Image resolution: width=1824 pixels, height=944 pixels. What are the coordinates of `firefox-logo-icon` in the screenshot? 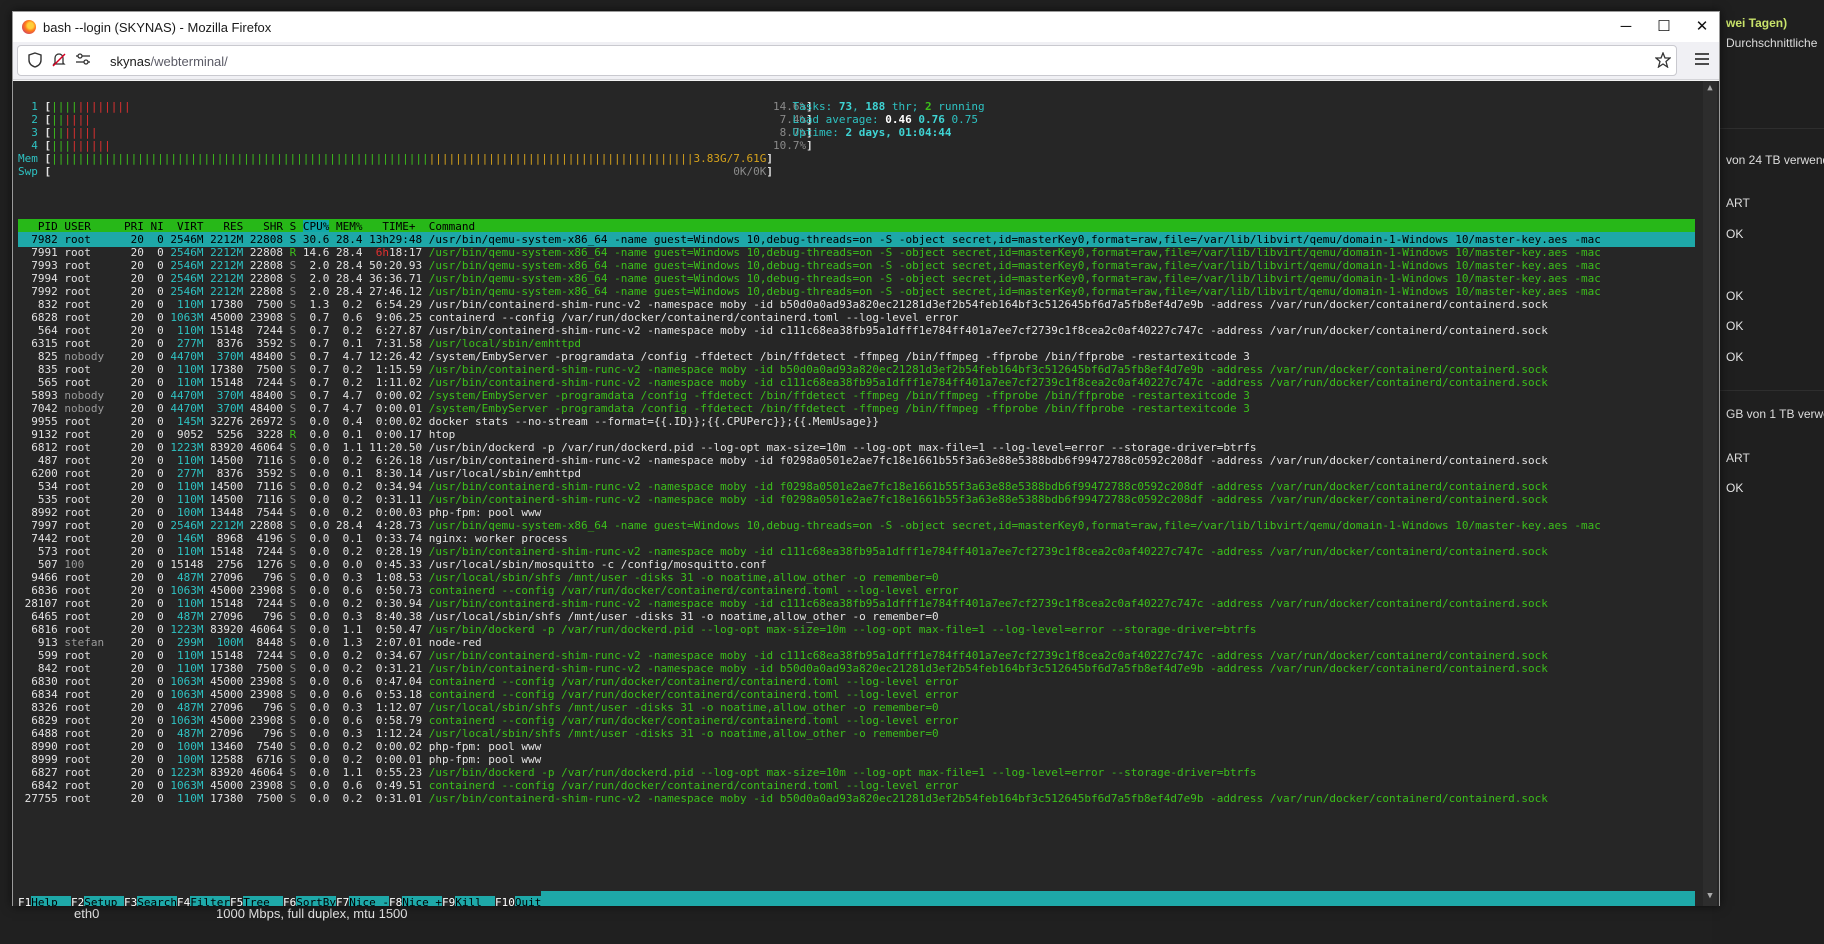 It's located at (29, 27).